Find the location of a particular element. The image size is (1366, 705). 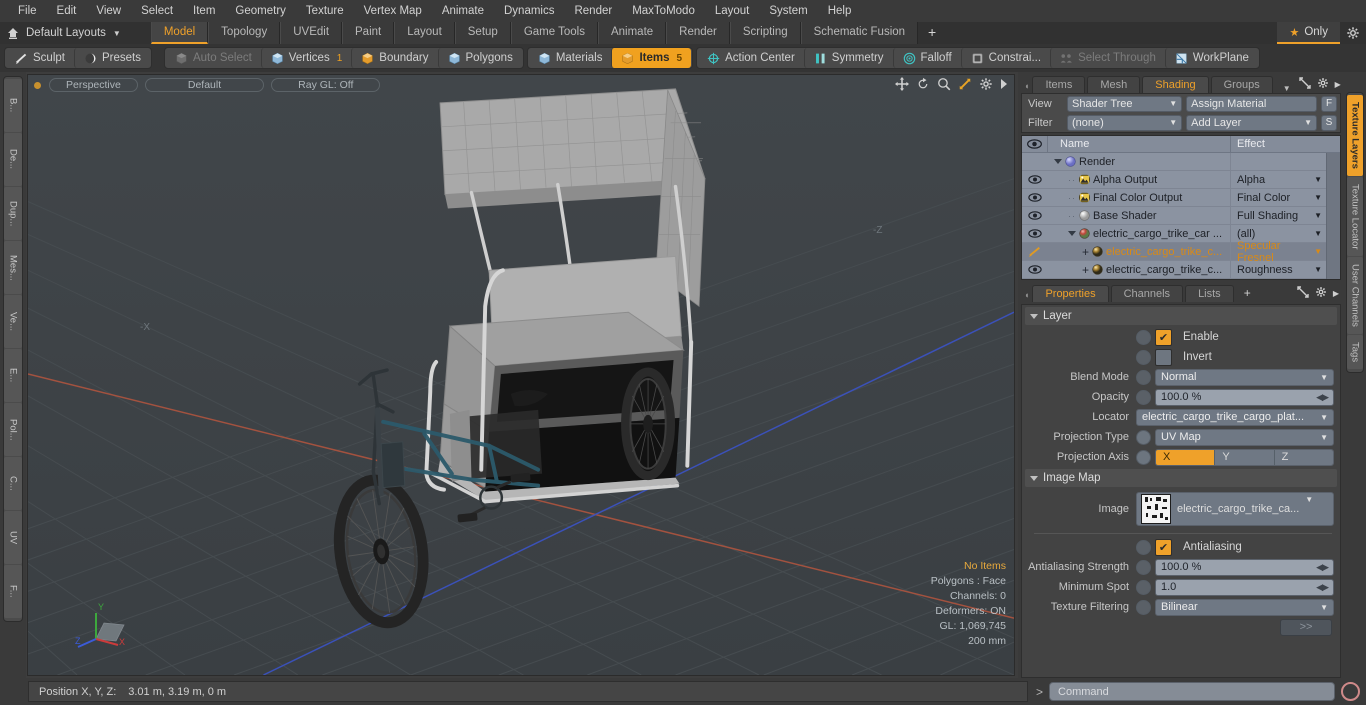

section-layer: Layer is located at coordinates (1181, 316).